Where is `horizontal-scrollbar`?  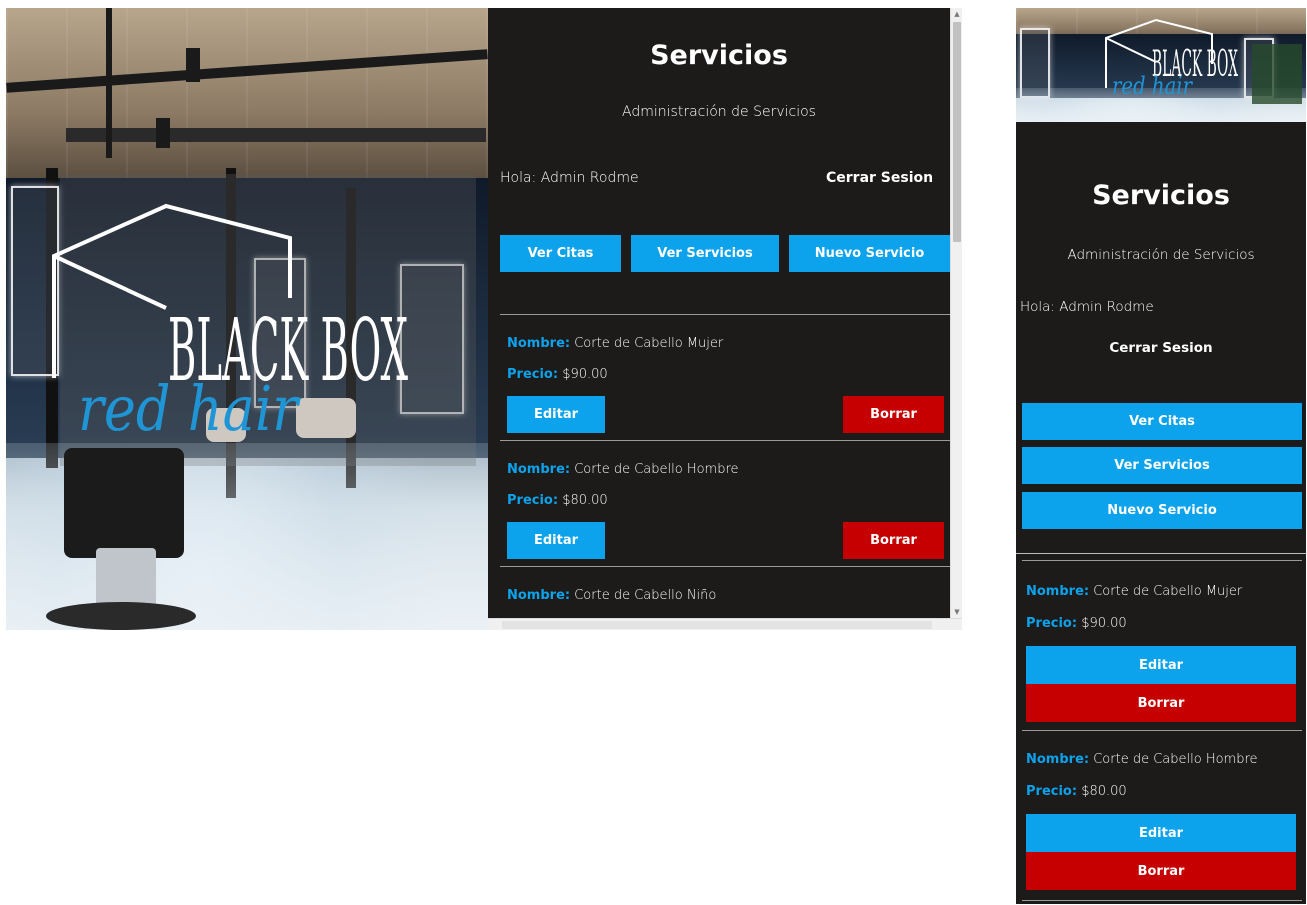 horizontal-scrollbar is located at coordinates (725, 624).